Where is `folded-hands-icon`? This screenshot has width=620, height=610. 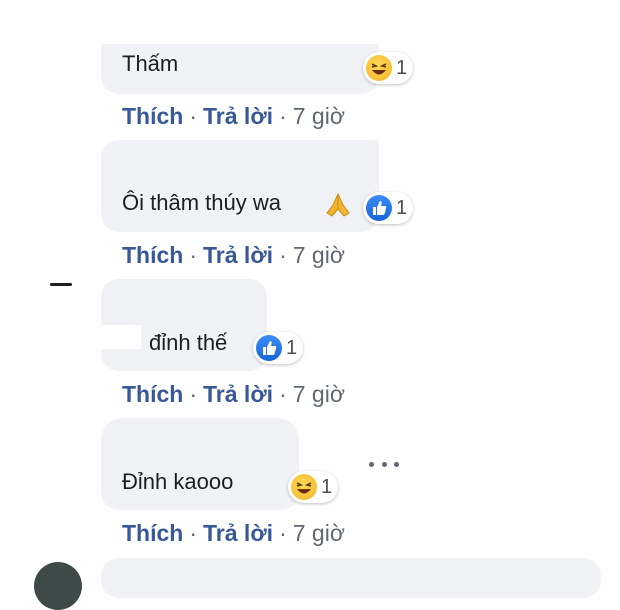
folded-hands-icon is located at coordinates (338, 204).